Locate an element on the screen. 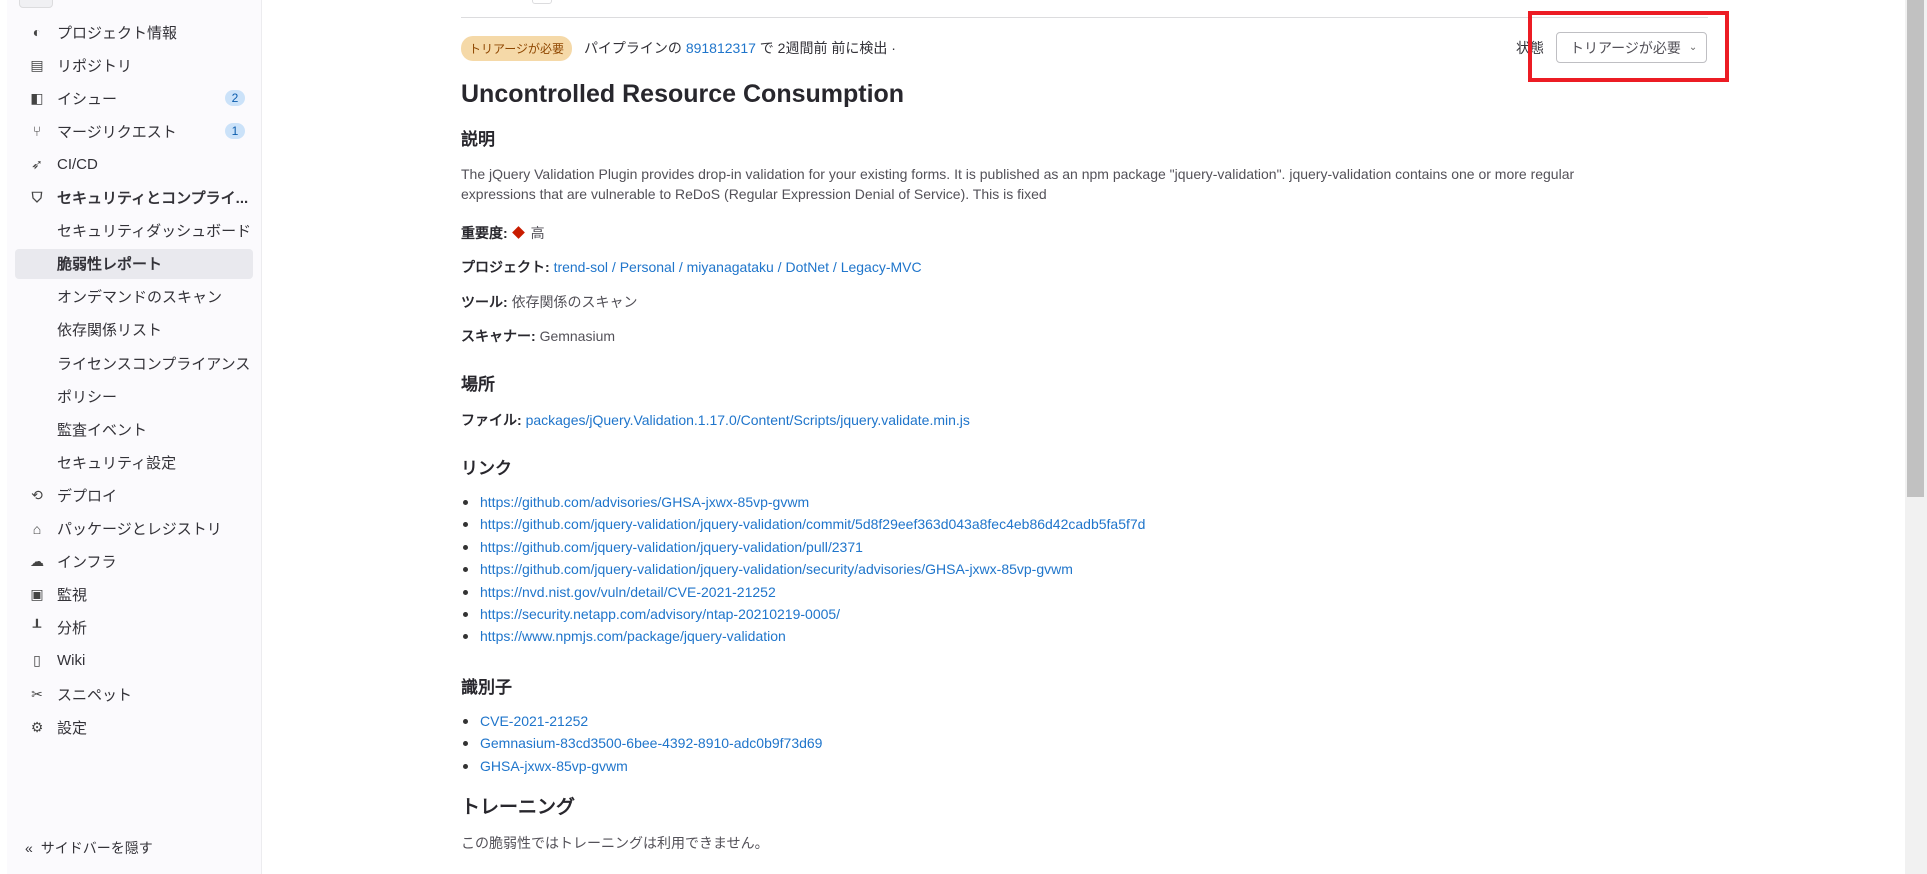  identifier-link: GHSA-jxwx-85vp-gvwm is located at coordinates (554, 766).